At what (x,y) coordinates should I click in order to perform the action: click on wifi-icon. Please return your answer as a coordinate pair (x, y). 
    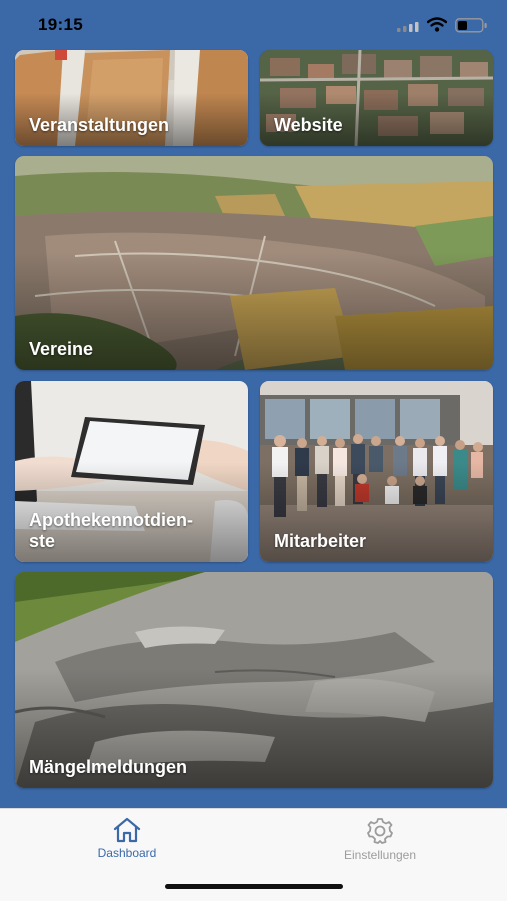
    Looking at the image, I should click on (437, 24).